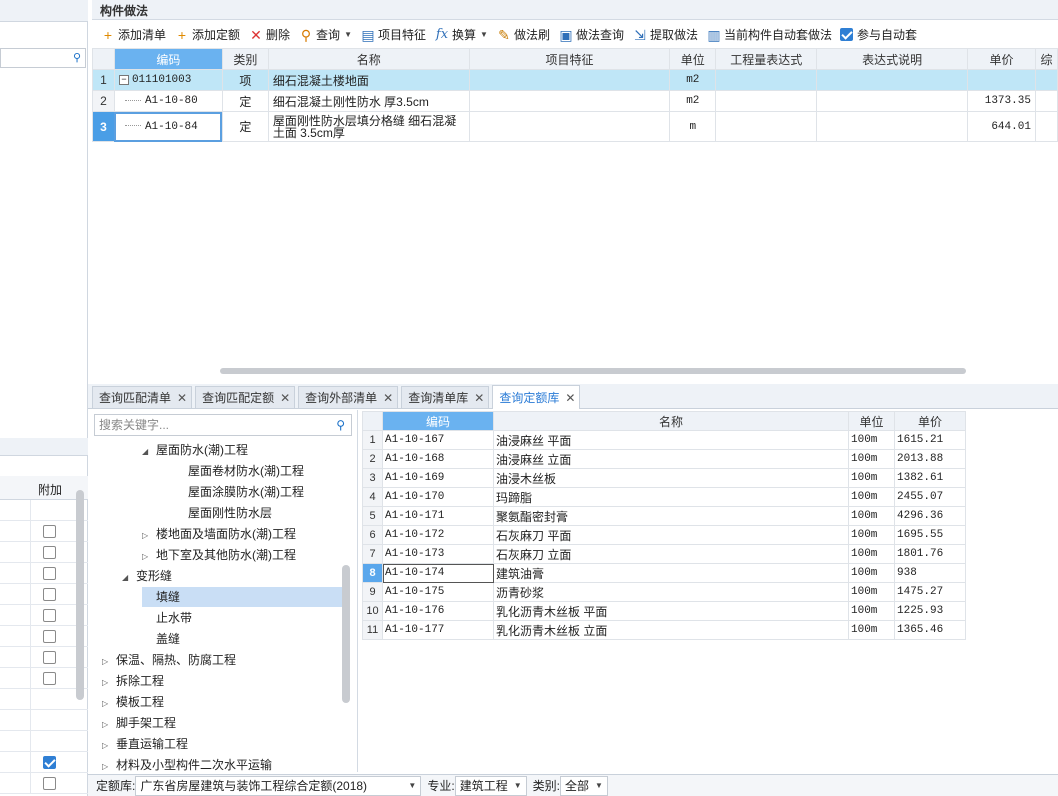  What do you see at coordinates (664, 459) in the screenshot?
I see `quota-row: 2 A1-10-168 油浸麻丝 立面 100m 2013.88` at bounding box center [664, 459].